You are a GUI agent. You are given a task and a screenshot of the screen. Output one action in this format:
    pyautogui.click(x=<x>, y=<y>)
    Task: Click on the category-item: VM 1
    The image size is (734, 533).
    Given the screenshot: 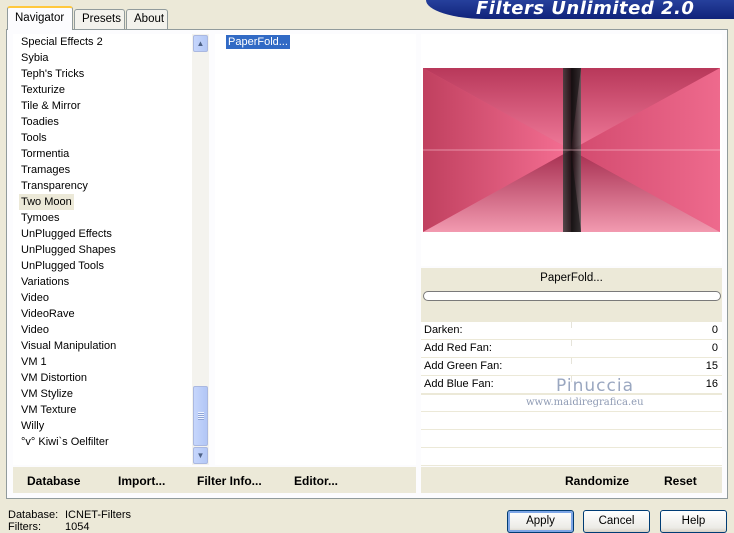 What is the action you would take?
    pyautogui.click(x=34, y=362)
    